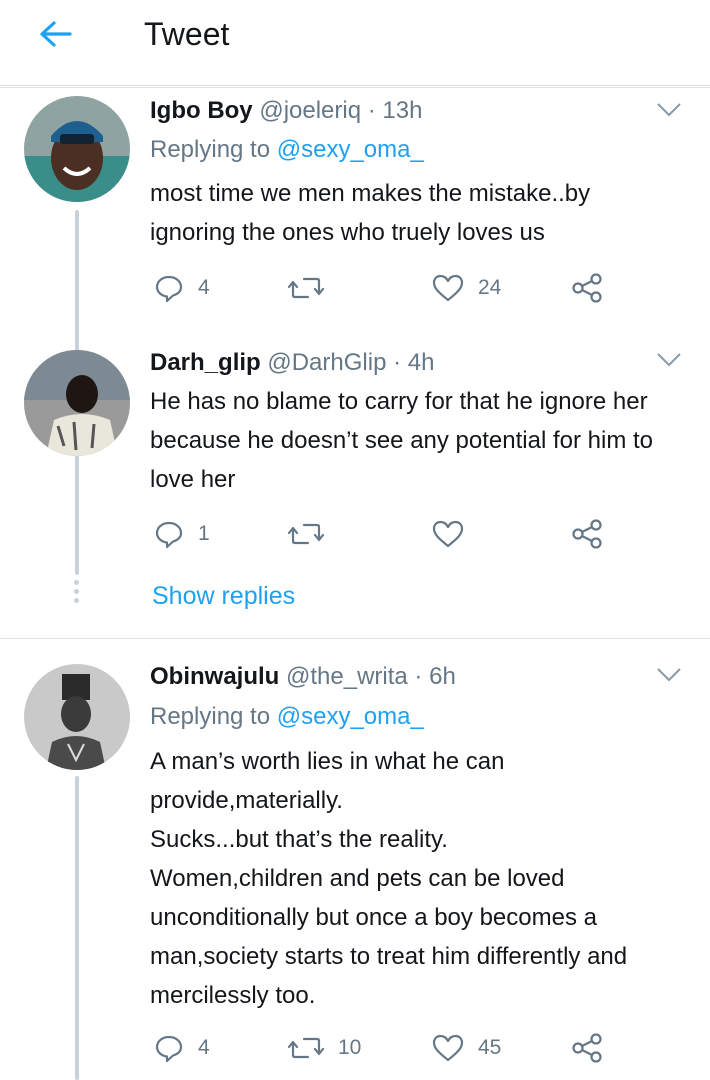  I want to click on like-button: 24, so click(466, 288).